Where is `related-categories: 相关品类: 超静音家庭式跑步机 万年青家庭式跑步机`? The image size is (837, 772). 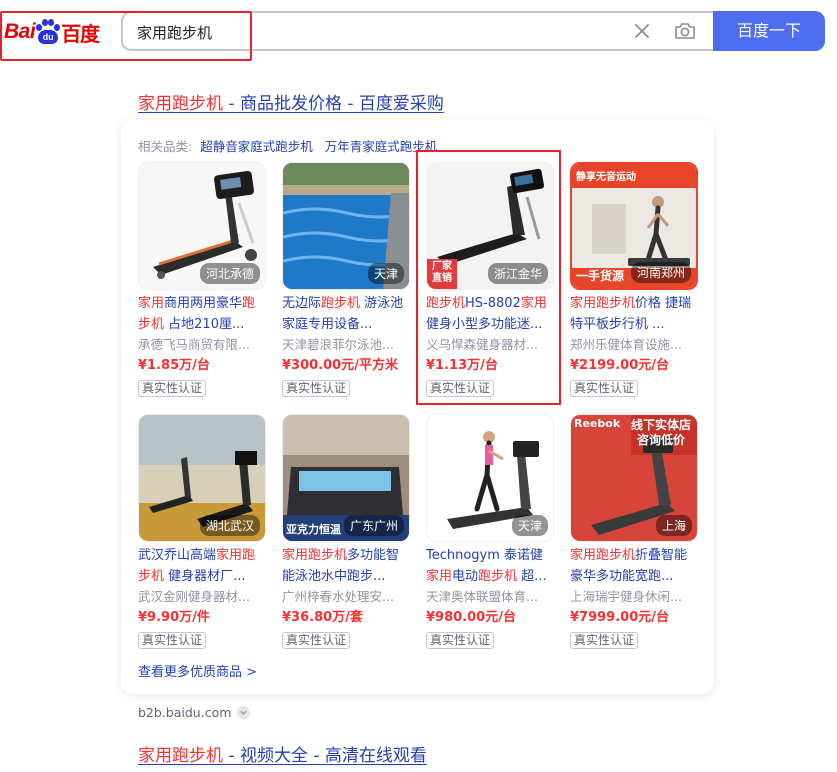 related-categories: 相关品类: 超静音家庭式跑步机 万年青家庭式跑步机 is located at coordinates (291, 145).